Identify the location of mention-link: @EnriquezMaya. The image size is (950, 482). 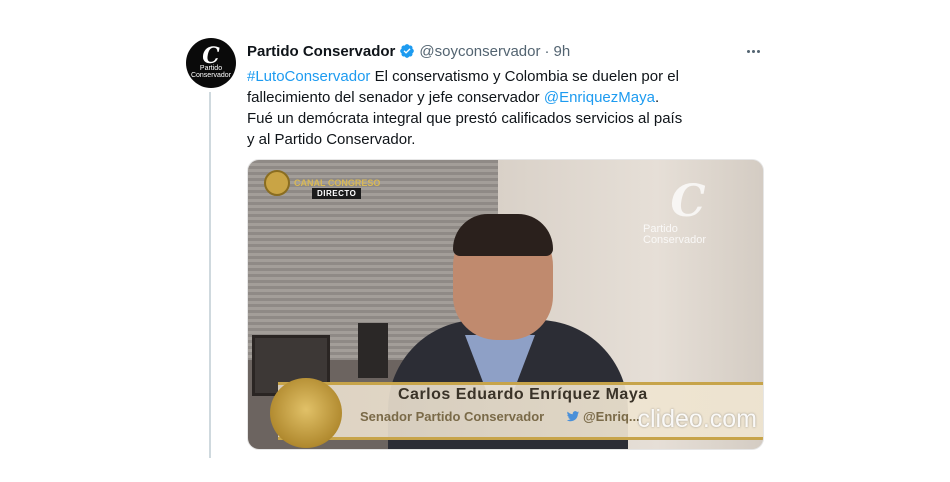
(599, 97).